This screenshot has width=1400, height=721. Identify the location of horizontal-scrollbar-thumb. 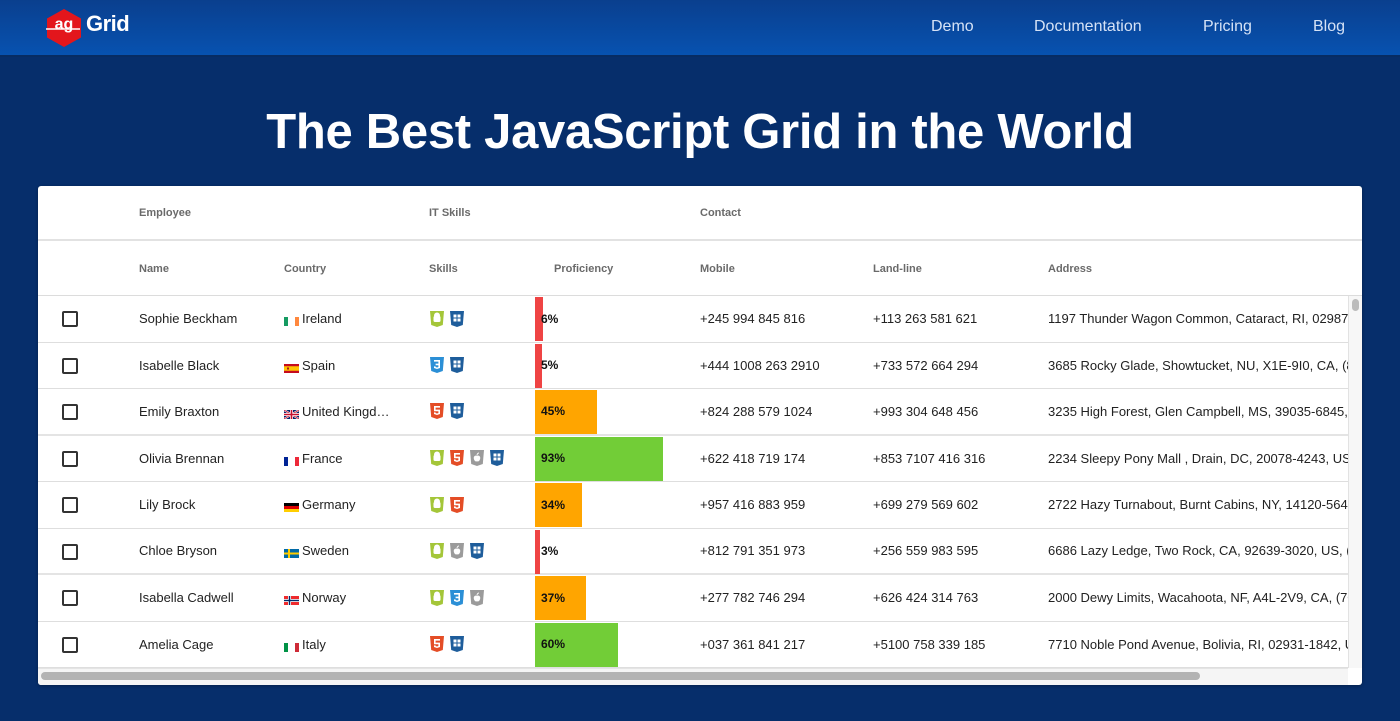
(620, 676).